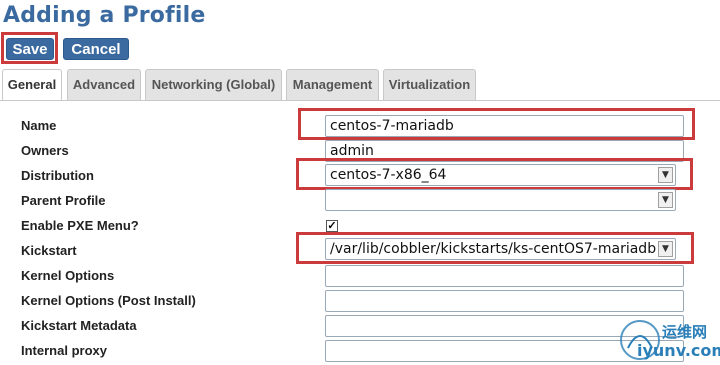  Describe the element at coordinates (213, 84) in the screenshot. I see `tab-networking-global: Networking (Global)` at that location.